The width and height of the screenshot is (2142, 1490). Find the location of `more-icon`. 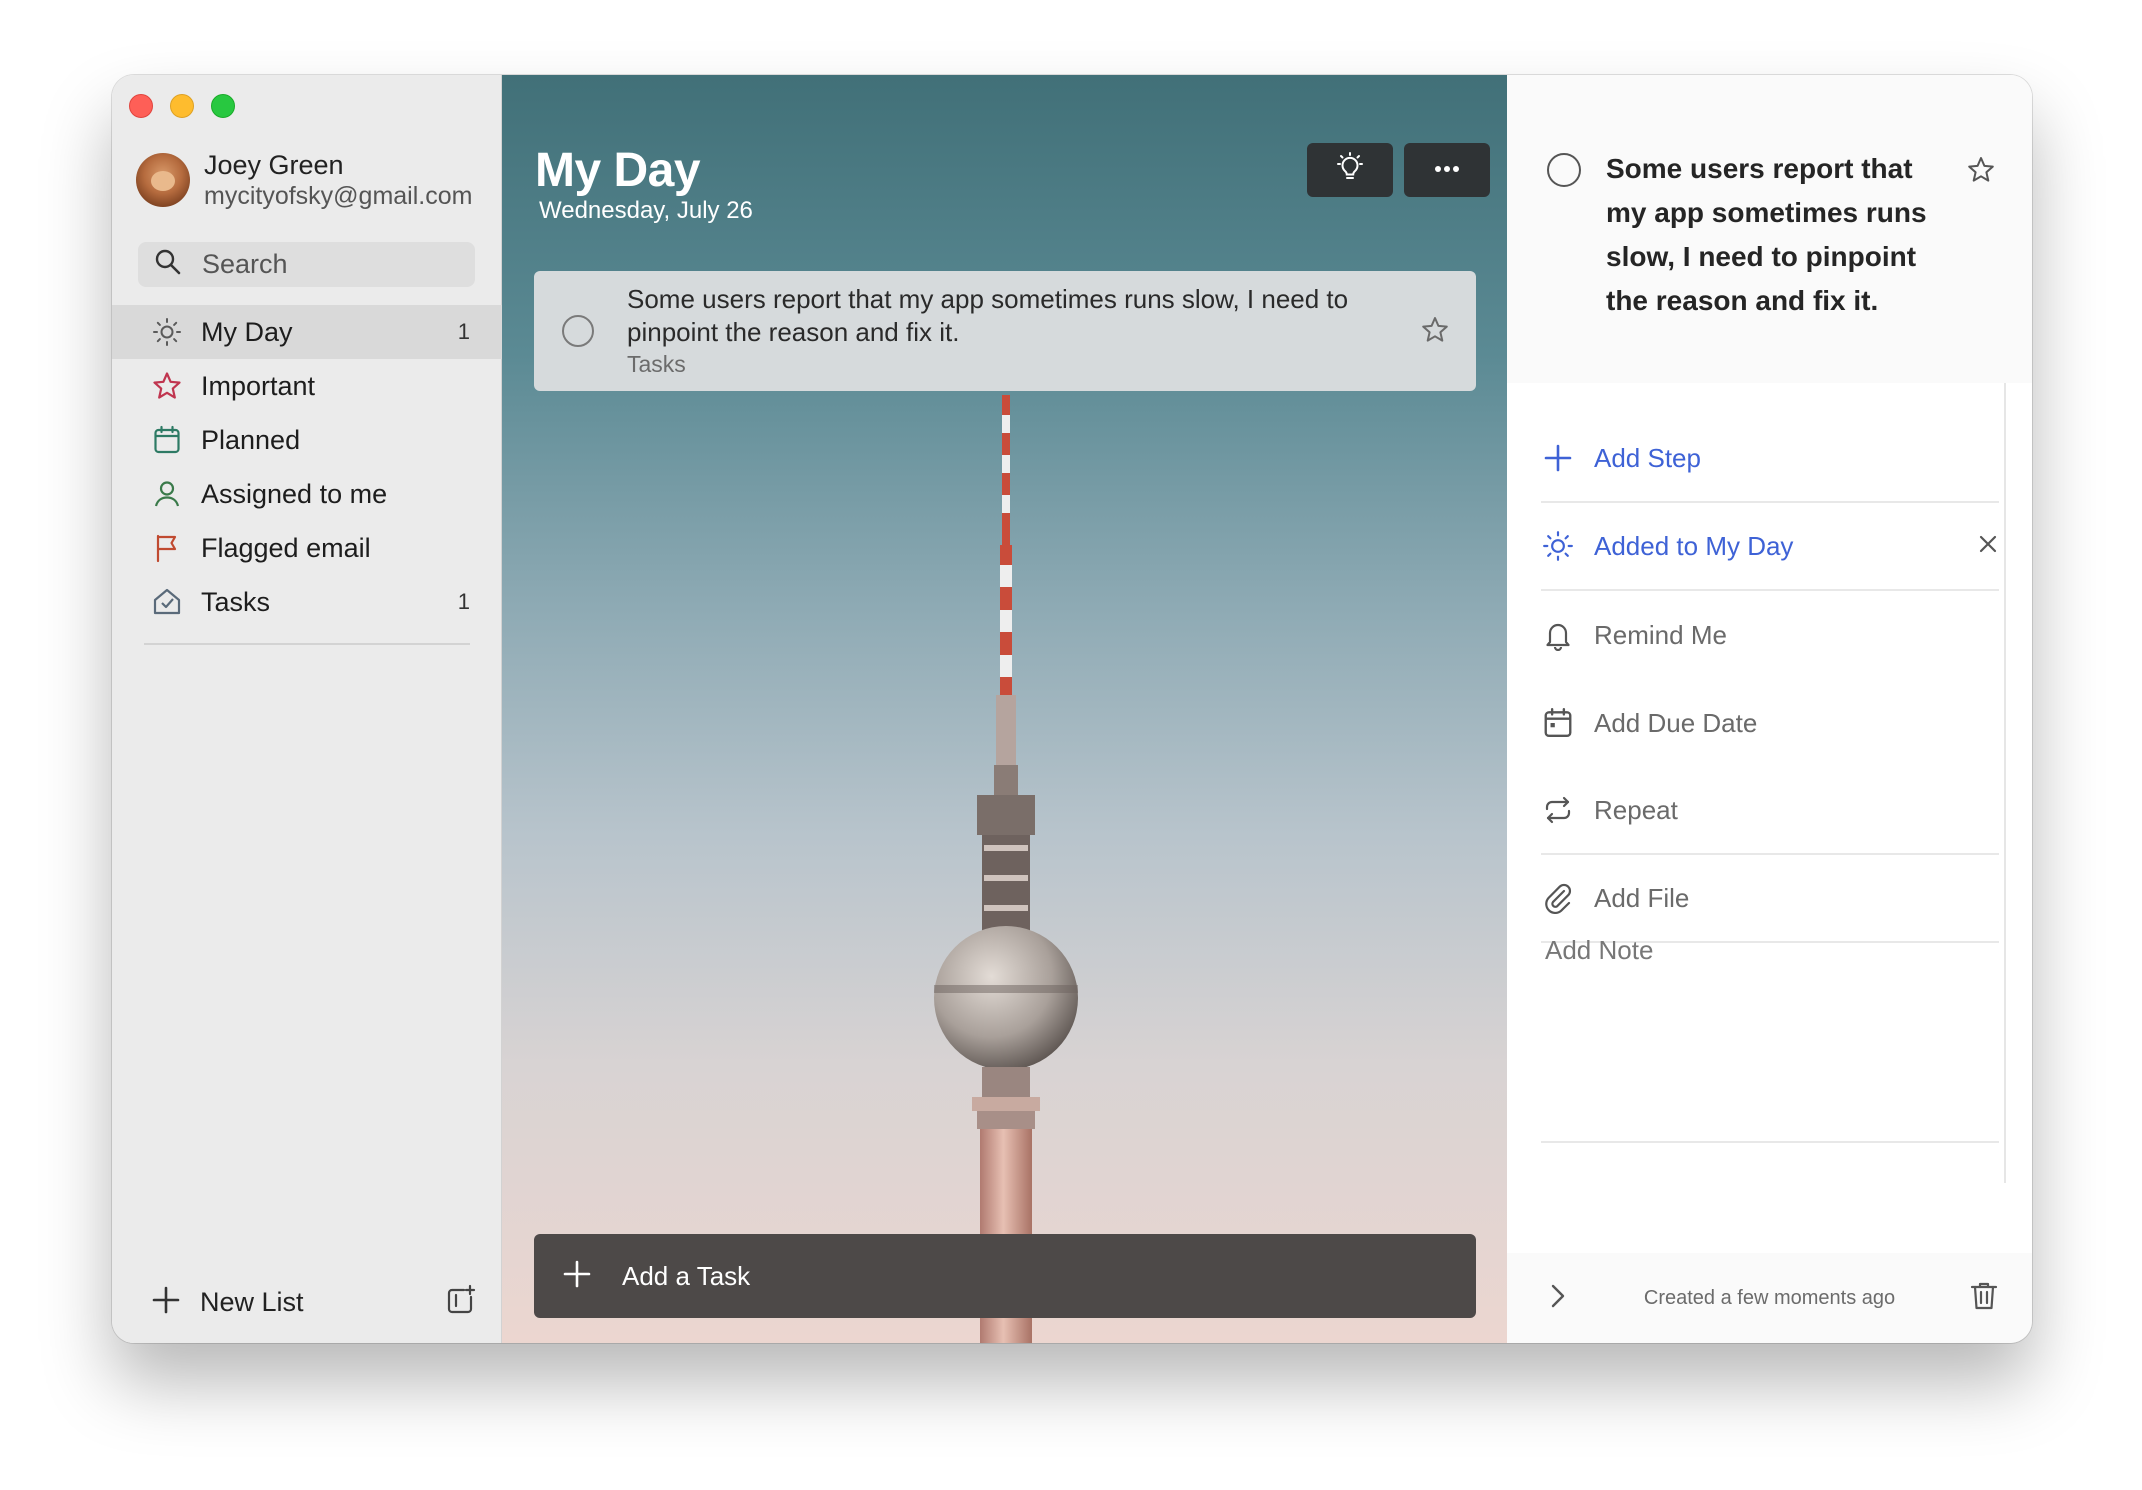

more-icon is located at coordinates (1447, 170).